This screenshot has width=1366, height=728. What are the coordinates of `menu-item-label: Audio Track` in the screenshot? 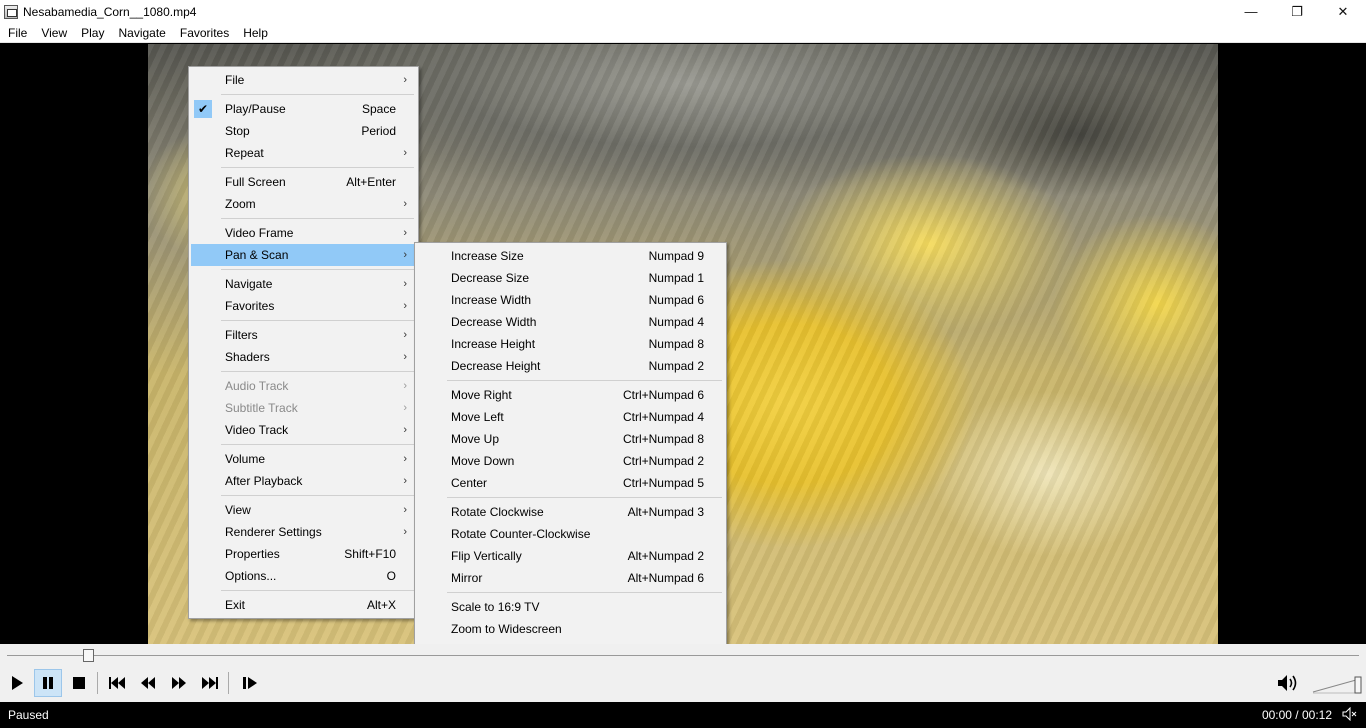 It's located at (257, 386).